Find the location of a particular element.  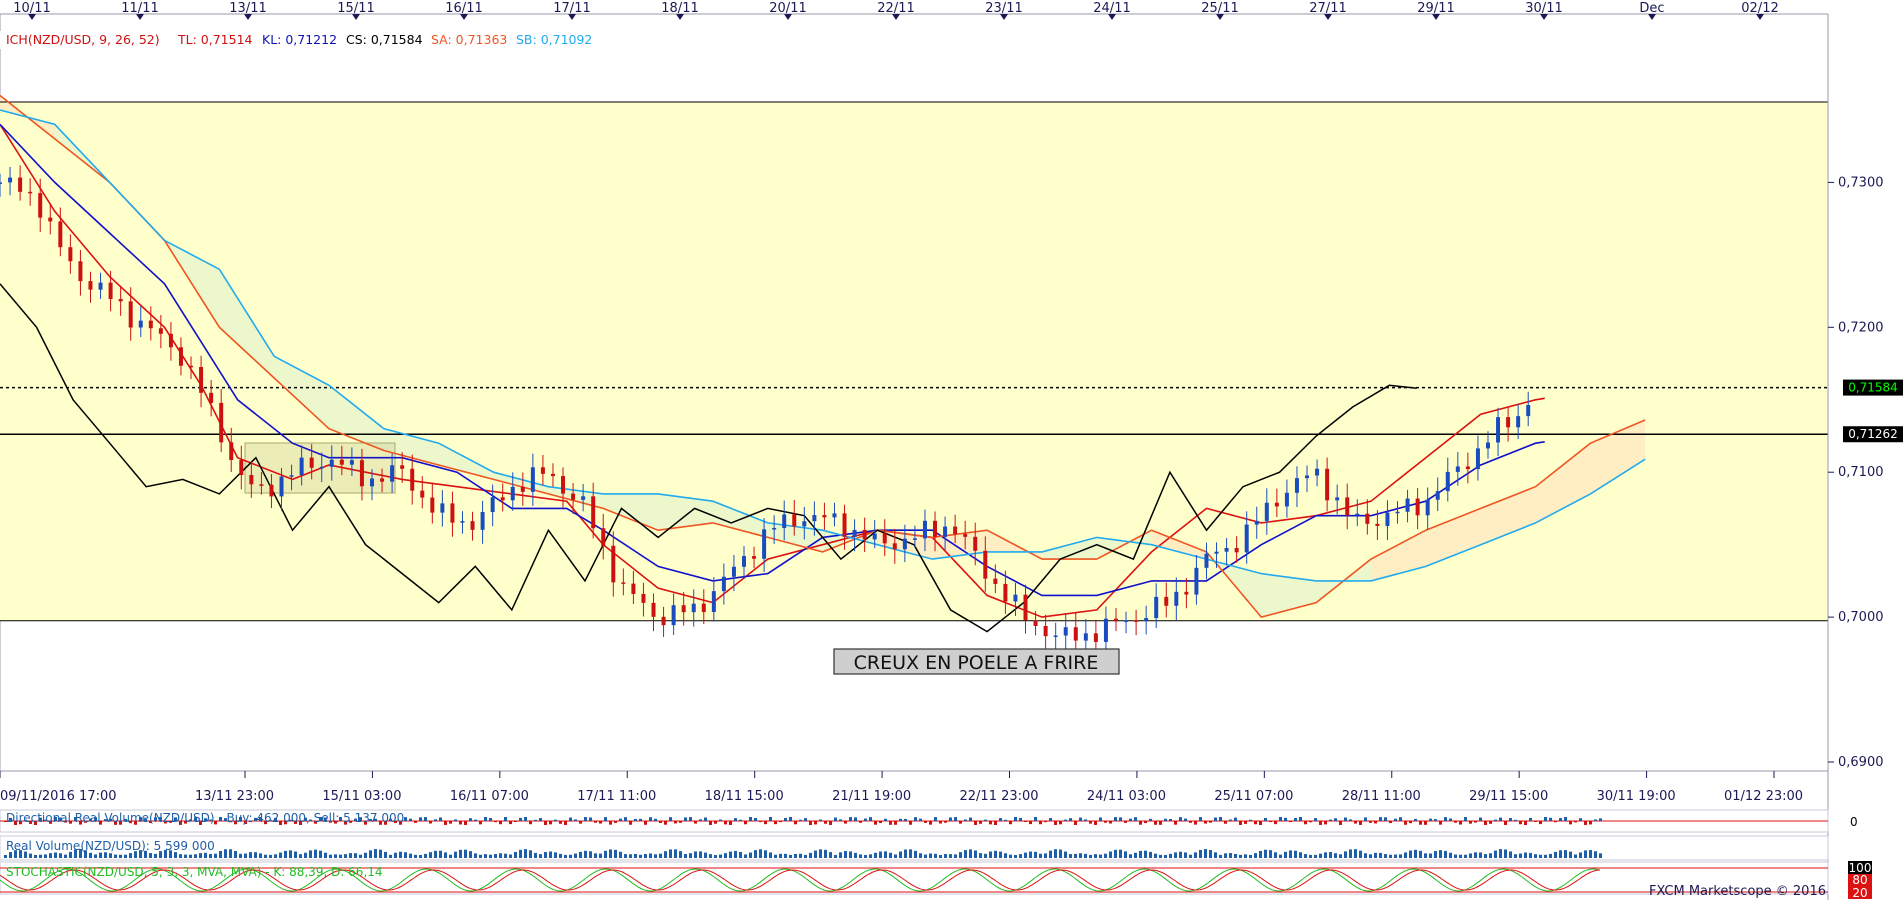

time-axis-label: 28/11 11:00 is located at coordinates (1381, 796).